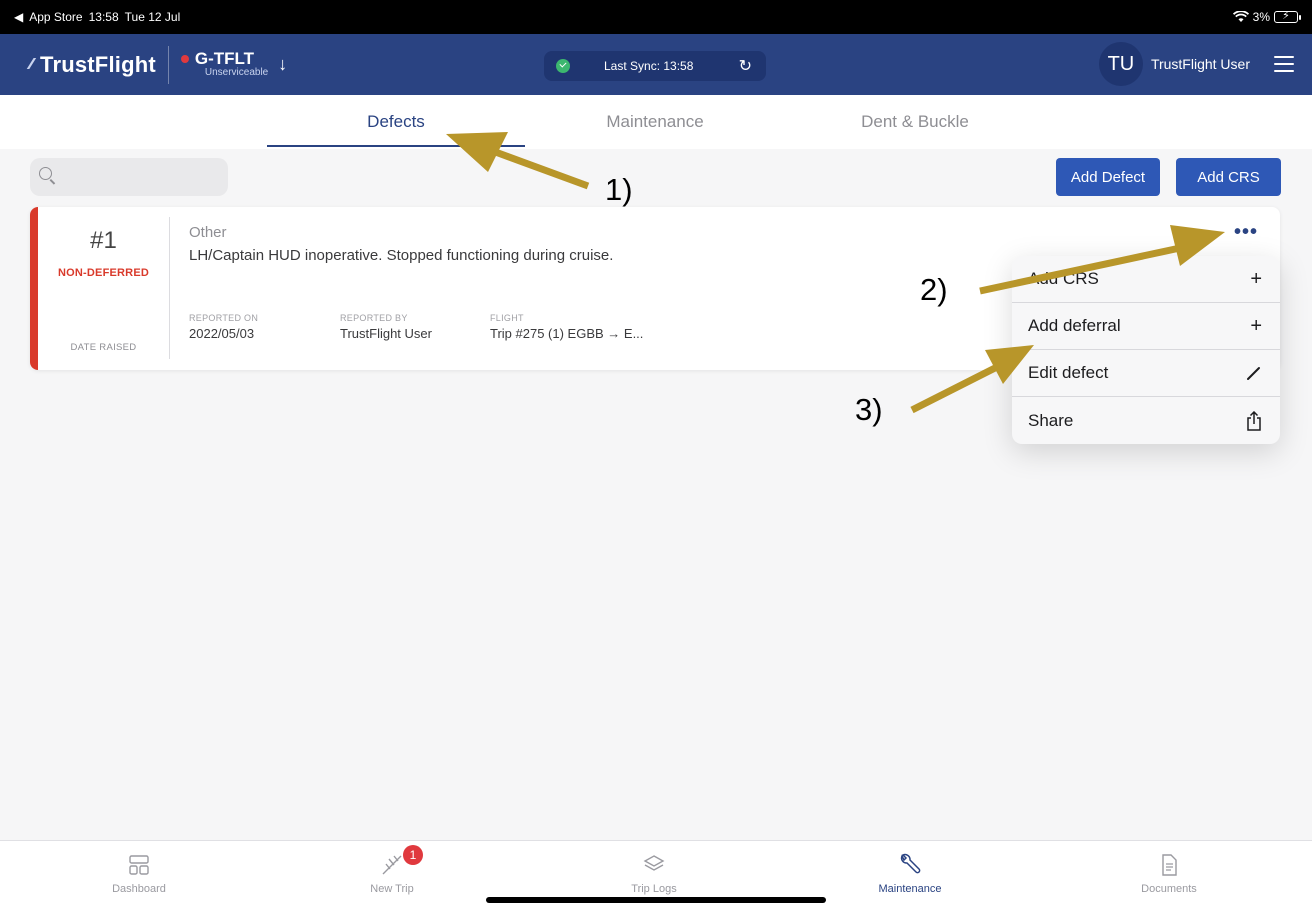 The image size is (1312, 916). What do you see at coordinates (1108, 177) in the screenshot?
I see `add-defect-button: Add Defect` at bounding box center [1108, 177].